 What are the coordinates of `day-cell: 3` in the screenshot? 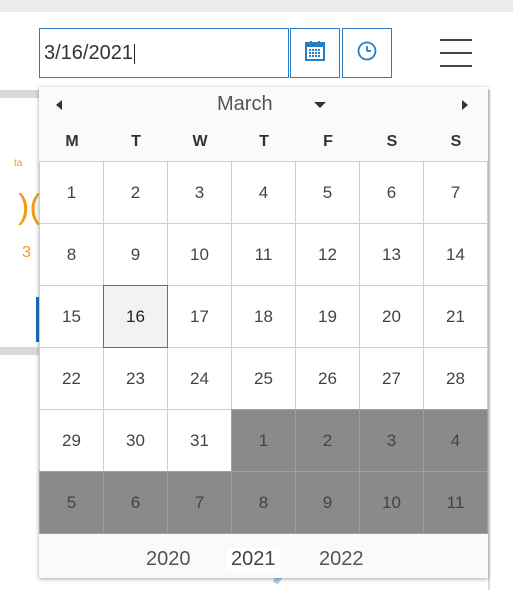 It's located at (199, 192).